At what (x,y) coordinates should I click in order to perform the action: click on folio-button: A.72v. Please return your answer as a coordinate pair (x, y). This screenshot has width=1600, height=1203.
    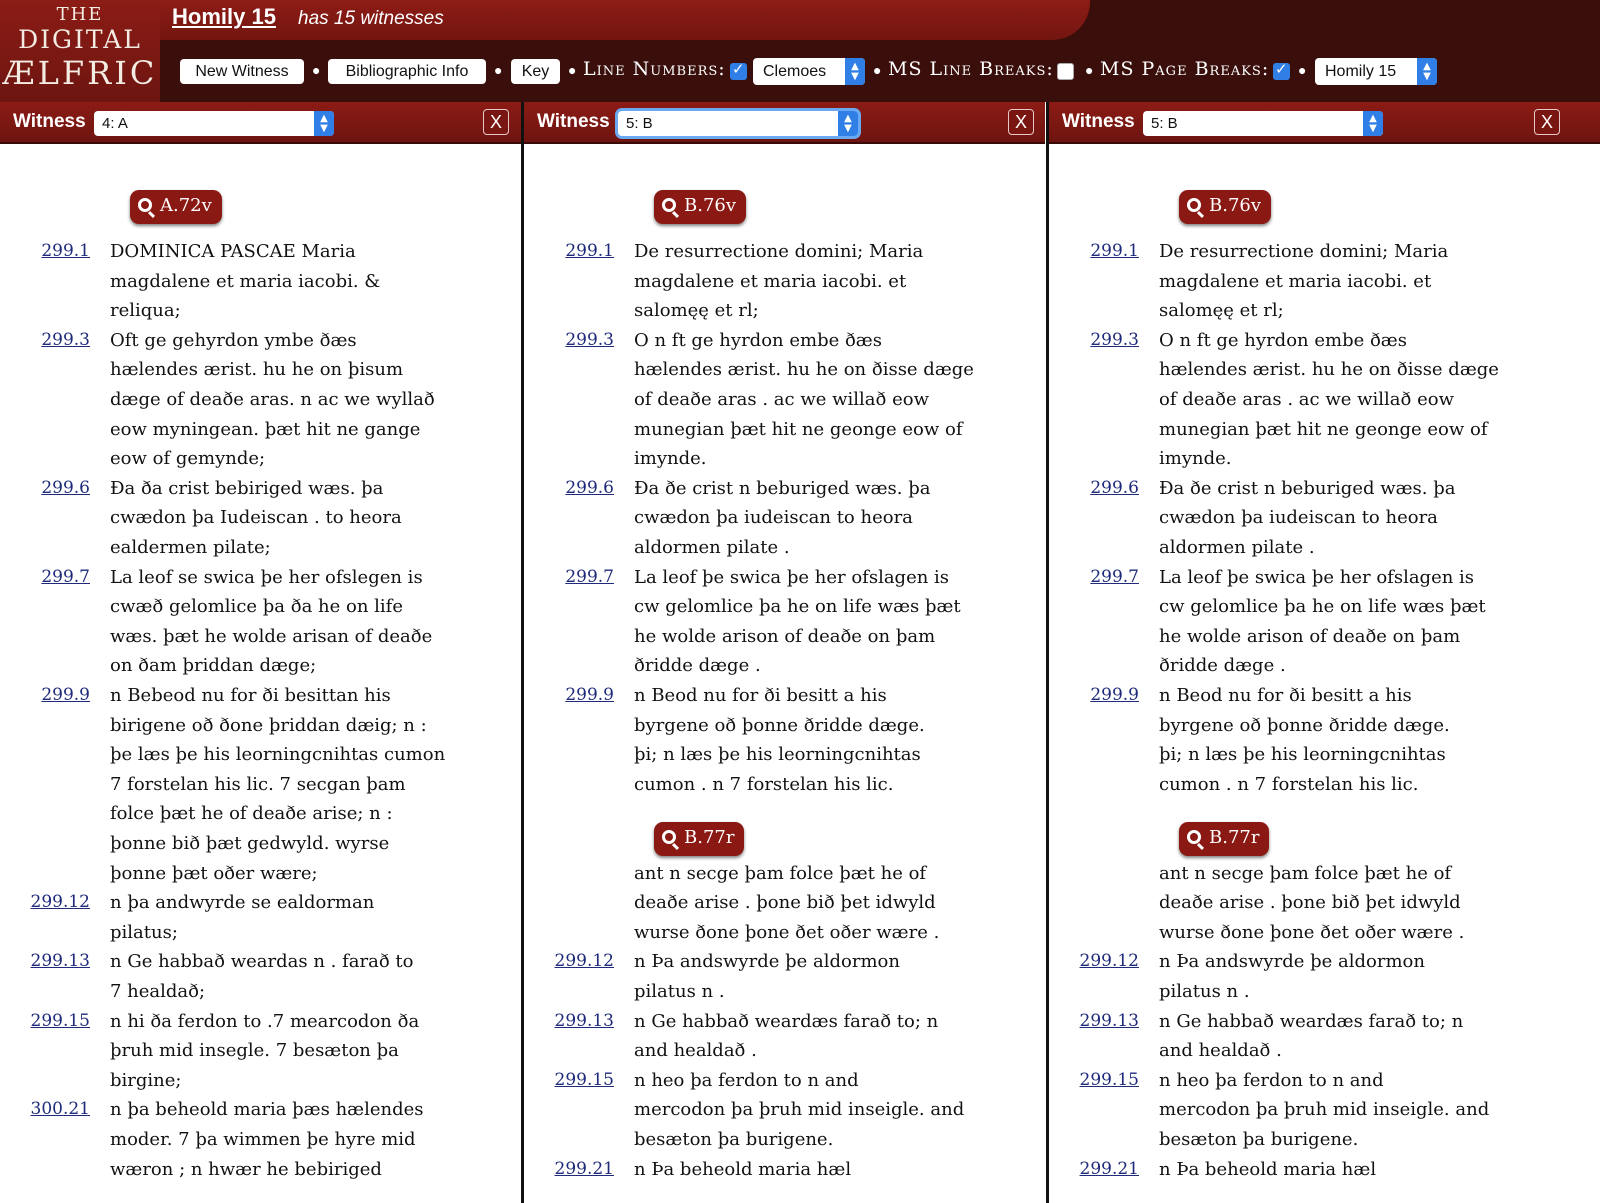
    Looking at the image, I should click on (176, 207).